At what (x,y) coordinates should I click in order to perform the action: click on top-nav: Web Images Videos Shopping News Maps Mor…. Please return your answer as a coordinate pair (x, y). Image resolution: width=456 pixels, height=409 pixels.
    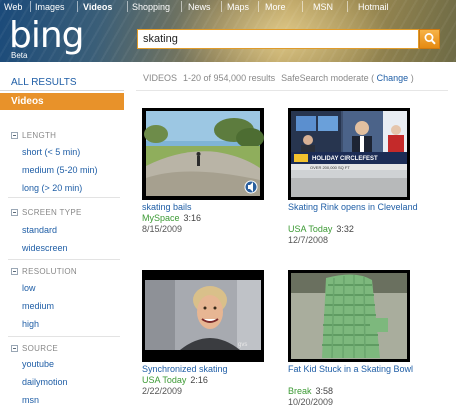
    Looking at the image, I should click on (228, 7).